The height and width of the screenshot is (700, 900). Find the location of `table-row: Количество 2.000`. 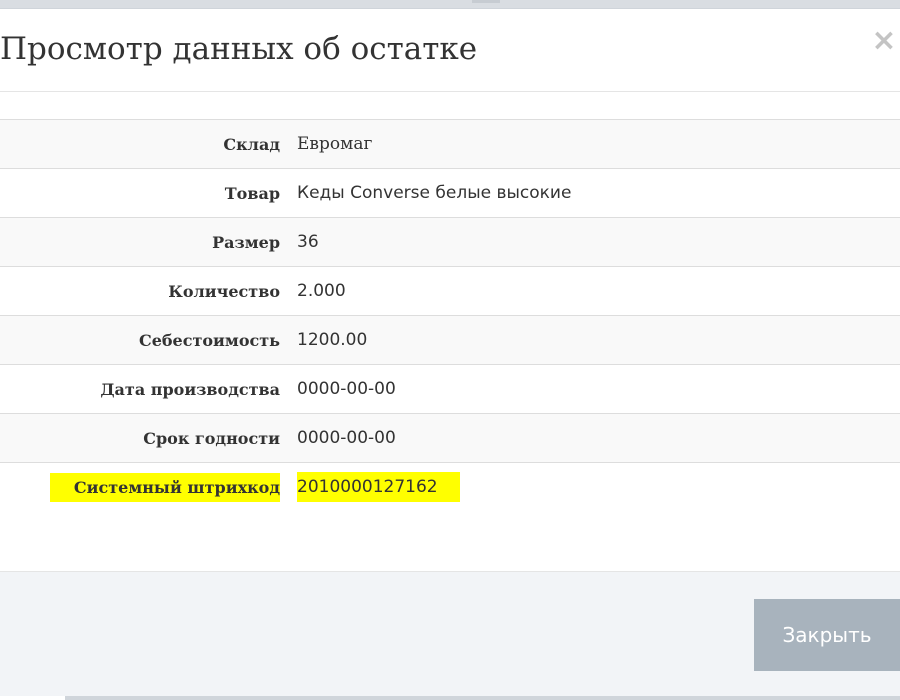

table-row: Количество 2.000 is located at coordinates (450, 291).